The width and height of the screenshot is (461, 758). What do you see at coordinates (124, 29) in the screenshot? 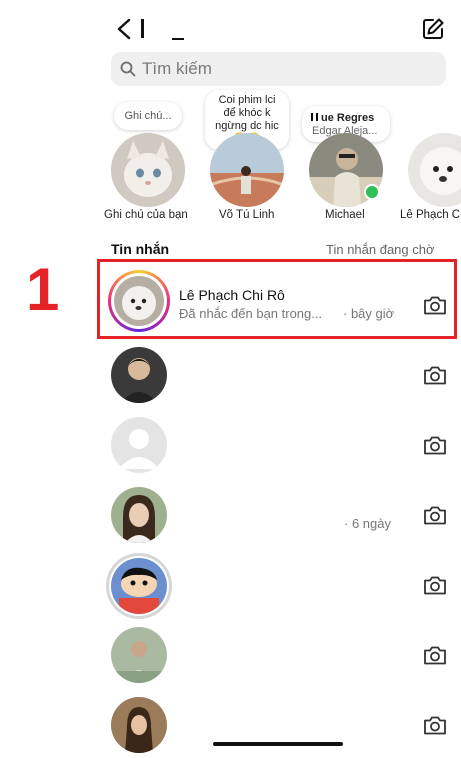
I see `chevron-left-icon` at bounding box center [124, 29].